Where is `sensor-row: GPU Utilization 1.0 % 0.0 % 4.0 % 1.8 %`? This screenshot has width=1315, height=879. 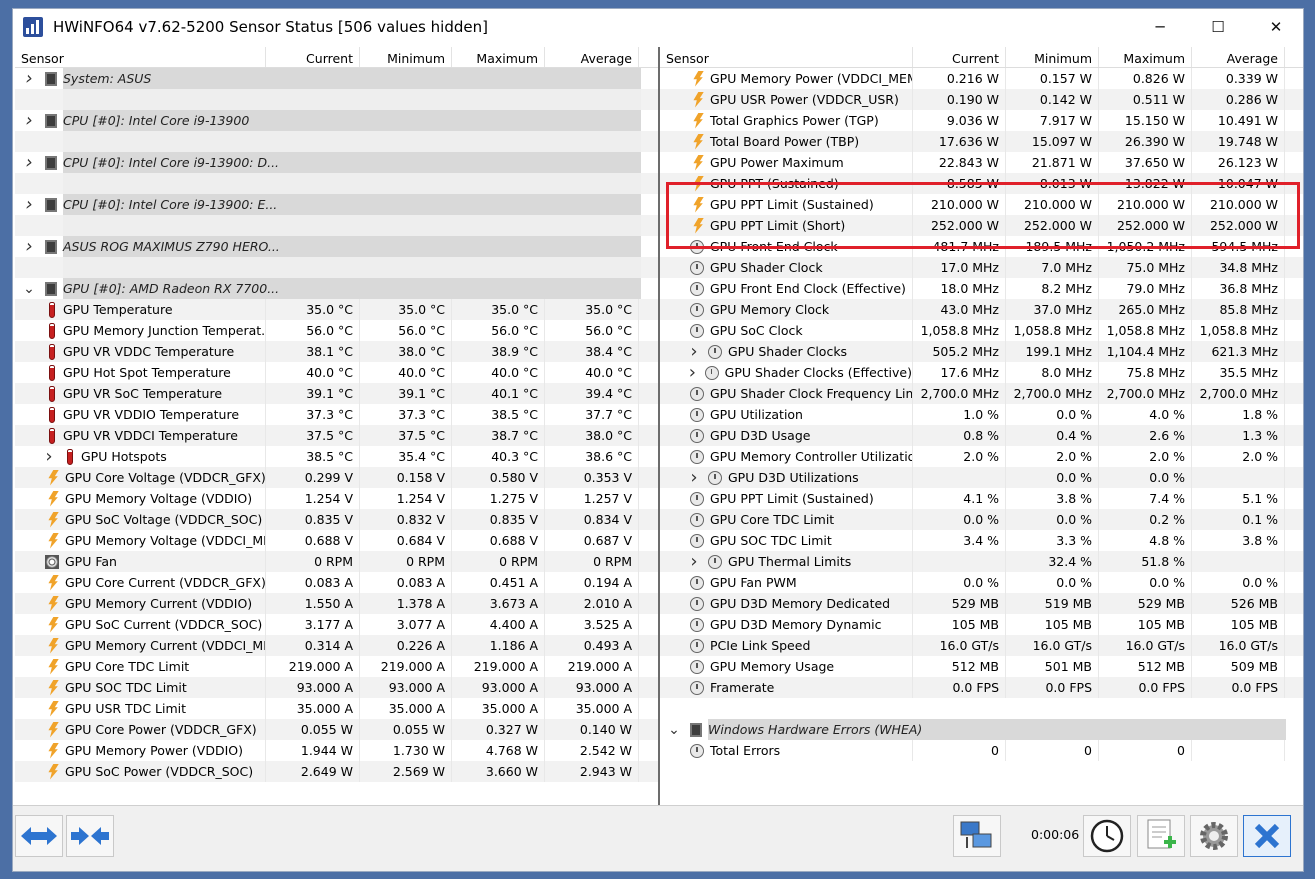
sensor-row: GPU Utilization 1.0 % 0.0 % 4.0 % 1.8 % is located at coordinates (981, 414).